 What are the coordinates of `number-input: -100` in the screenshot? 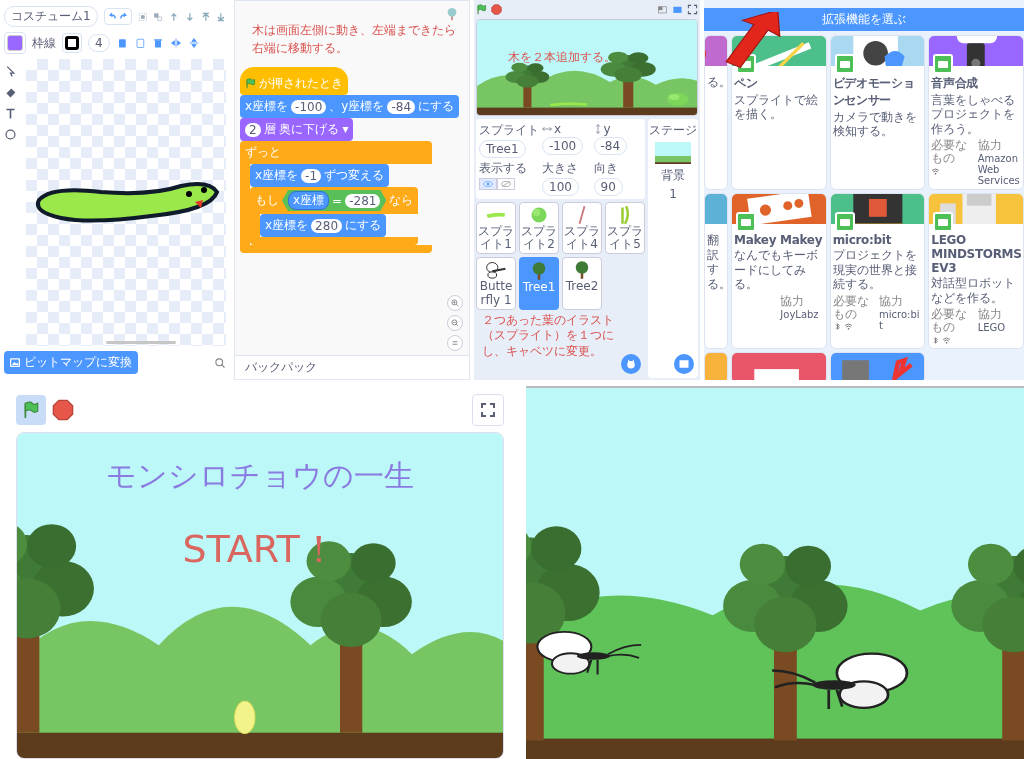 It's located at (309, 106).